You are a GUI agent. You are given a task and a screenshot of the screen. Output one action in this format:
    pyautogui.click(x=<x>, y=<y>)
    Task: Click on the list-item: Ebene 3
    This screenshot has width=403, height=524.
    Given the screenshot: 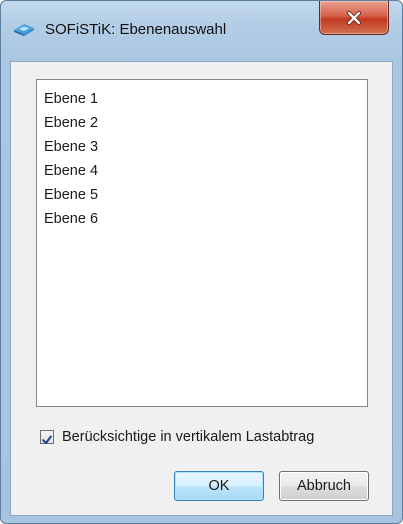 What is the action you would take?
    pyautogui.click(x=205, y=147)
    